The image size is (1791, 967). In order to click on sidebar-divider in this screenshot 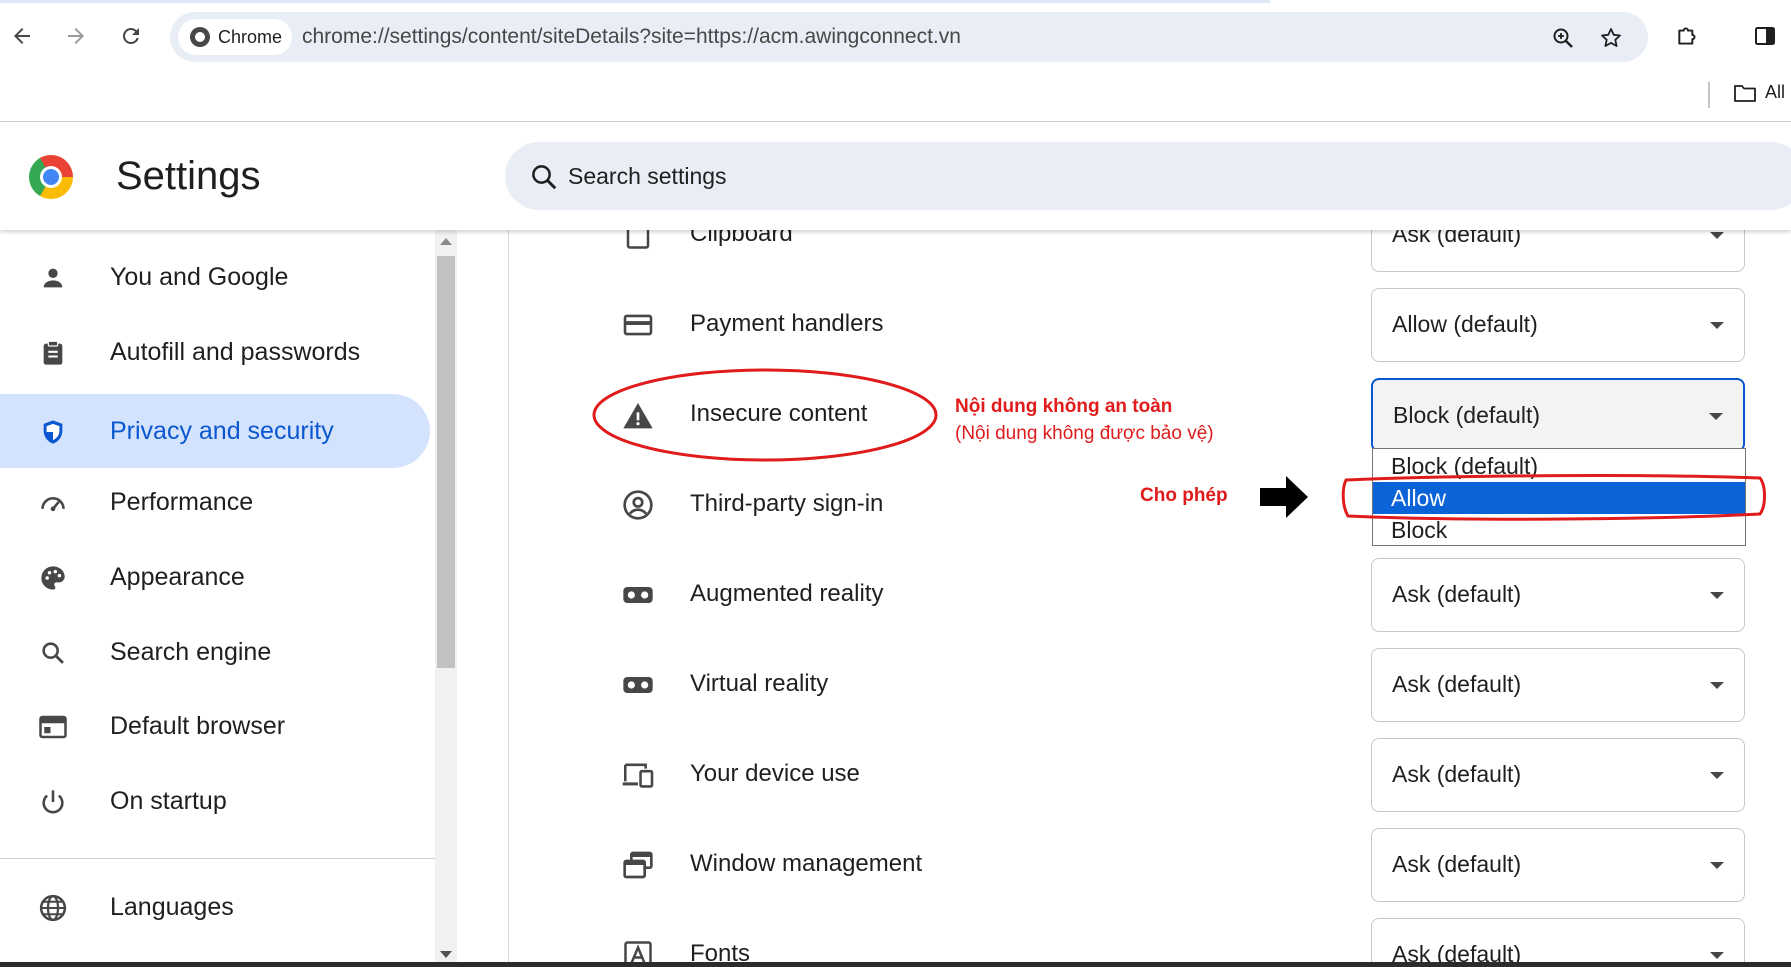, I will do `click(217, 858)`.